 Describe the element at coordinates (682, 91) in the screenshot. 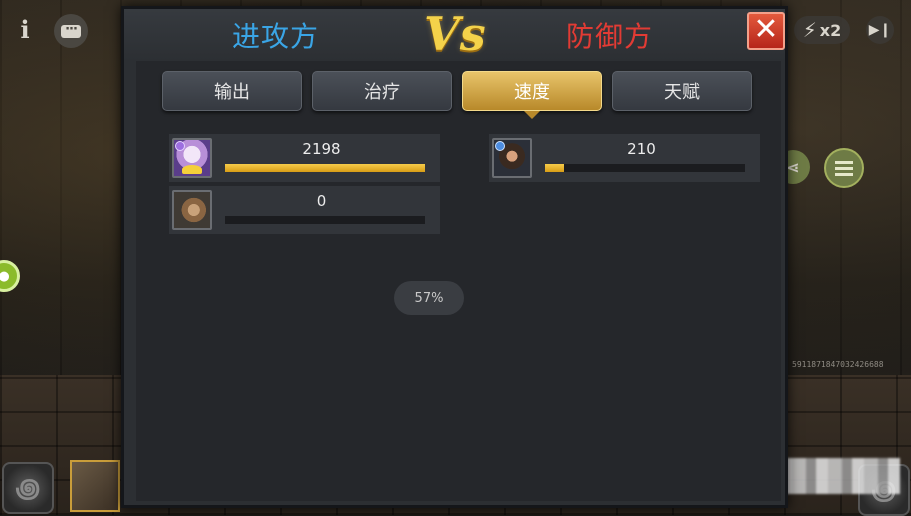

I see `tab-talent: 天赋` at that location.